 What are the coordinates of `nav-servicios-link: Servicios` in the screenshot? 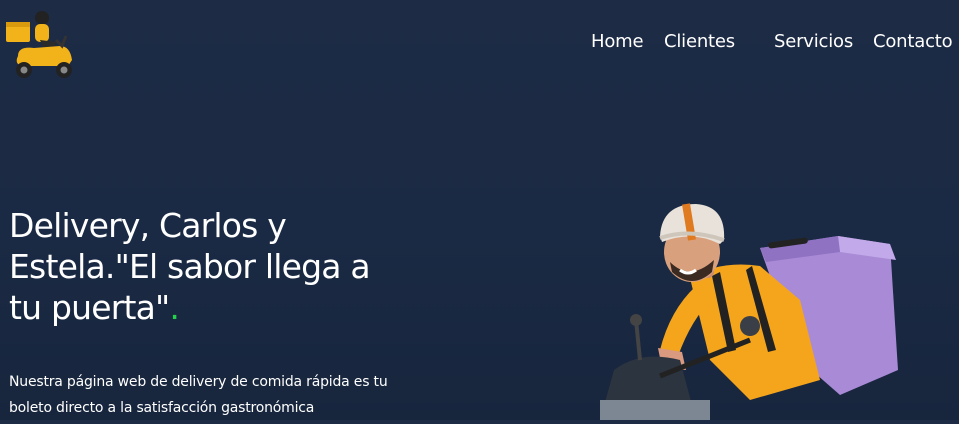 It's located at (813, 42).